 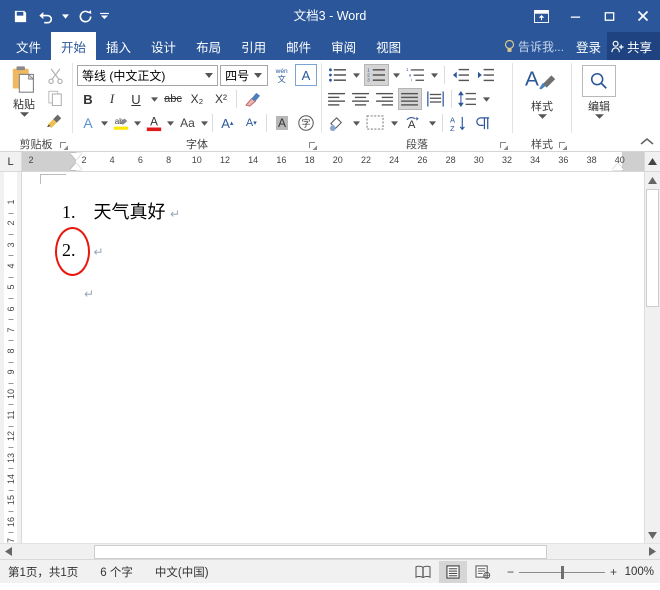 I want to click on font-dialog-launcher, so click(x=313, y=146).